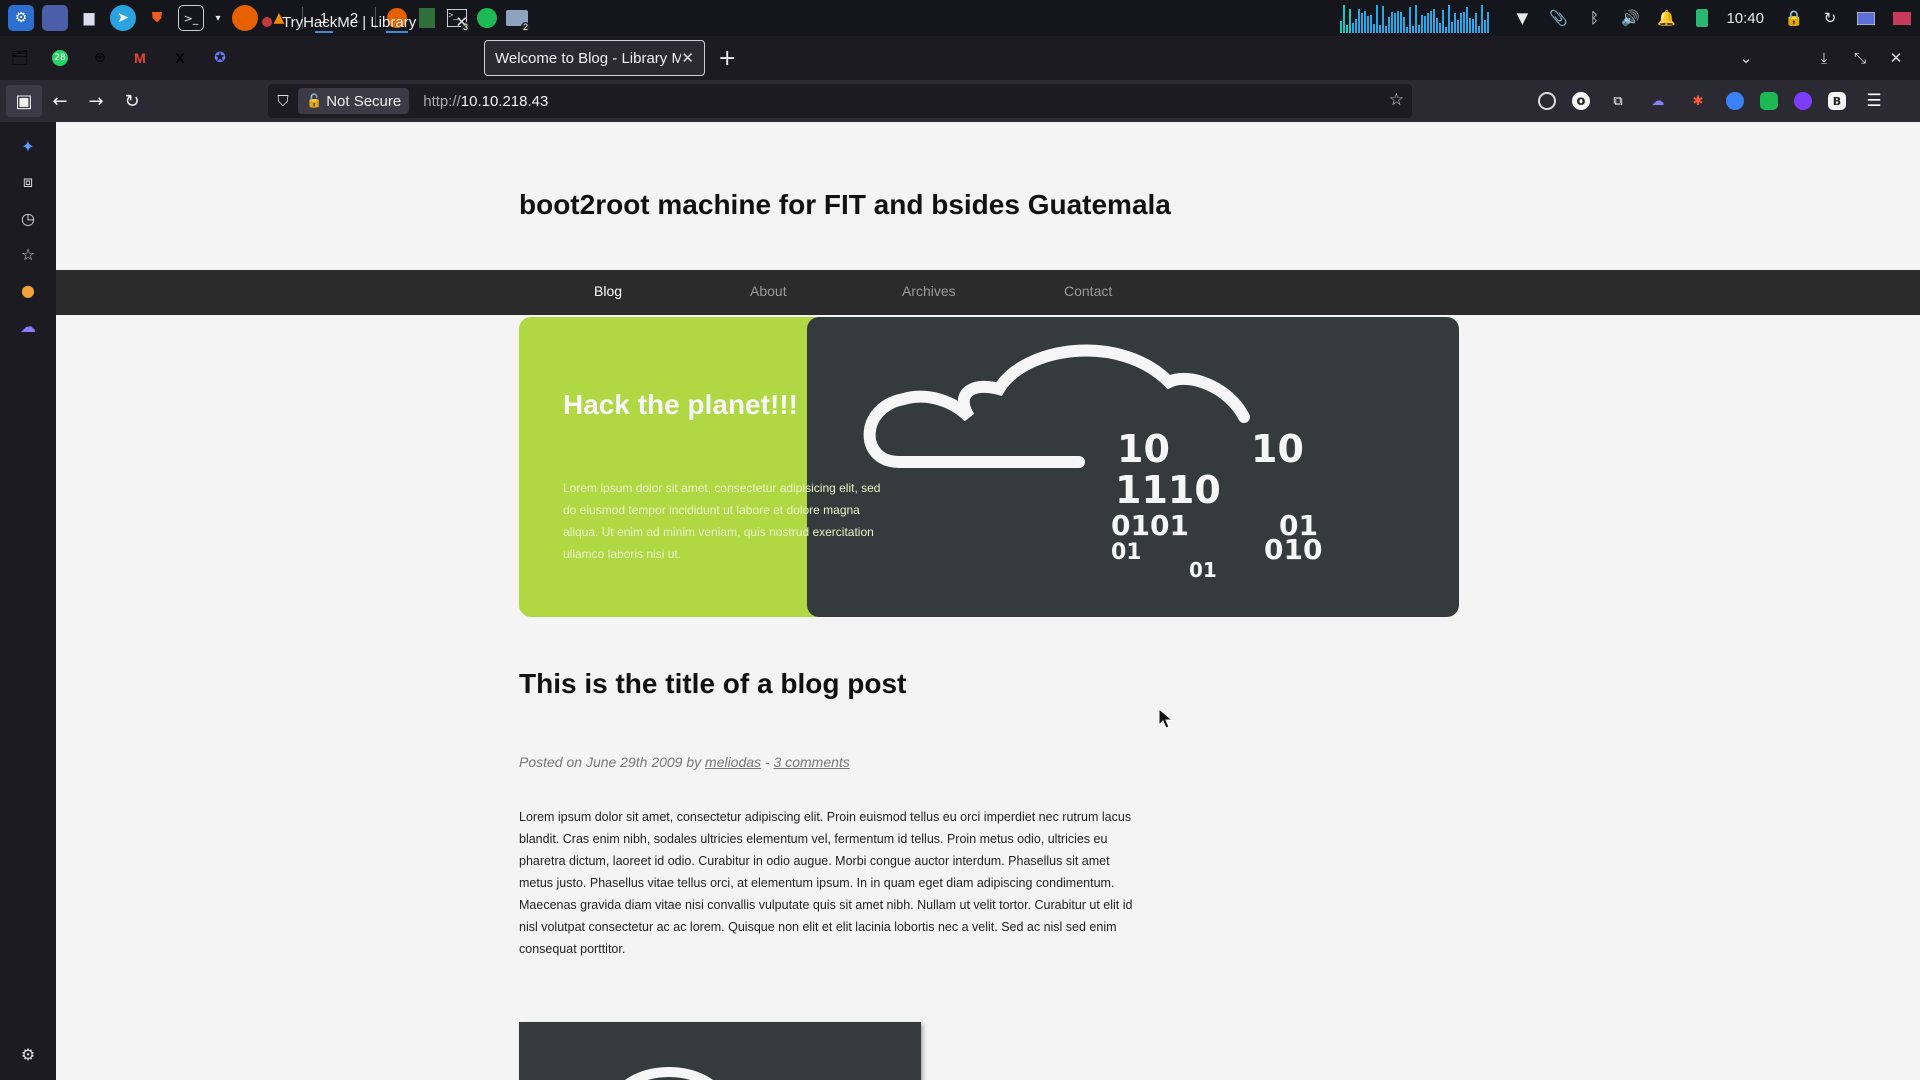  What do you see at coordinates (1618, 101) in the screenshot?
I see `extensions-puzzle-icon: ⧉` at bounding box center [1618, 101].